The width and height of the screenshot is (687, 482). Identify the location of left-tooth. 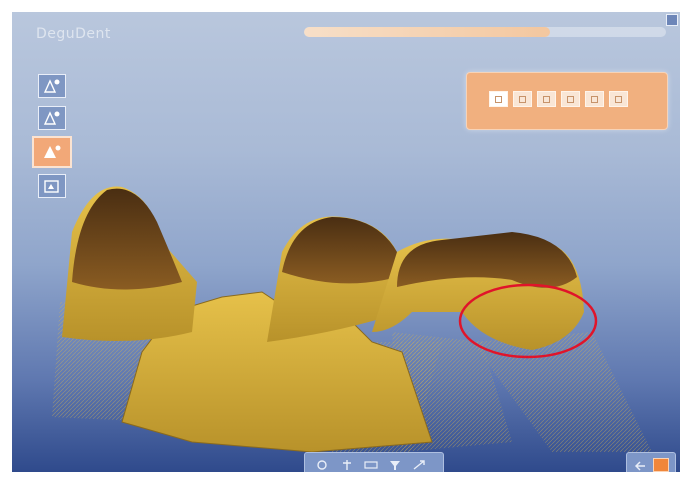
(129, 263).